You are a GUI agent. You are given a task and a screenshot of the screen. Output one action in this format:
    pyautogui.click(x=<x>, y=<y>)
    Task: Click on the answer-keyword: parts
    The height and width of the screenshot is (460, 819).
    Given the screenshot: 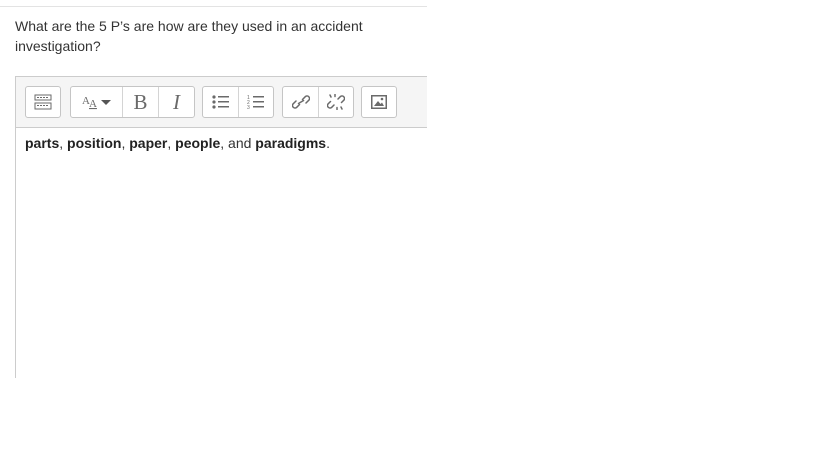 What is the action you would take?
    pyautogui.click(x=42, y=143)
    